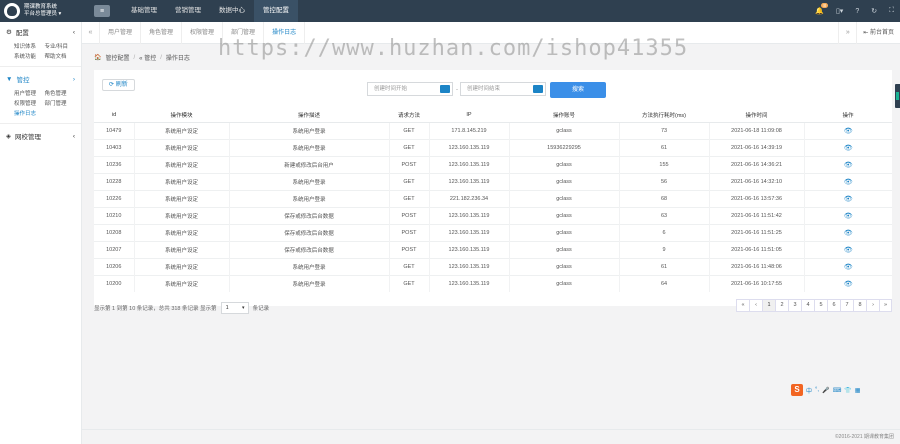  What do you see at coordinates (57, 103) in the screenshot?
I see `sidebar-item: 部门管理` at bounding box center [57, 103].